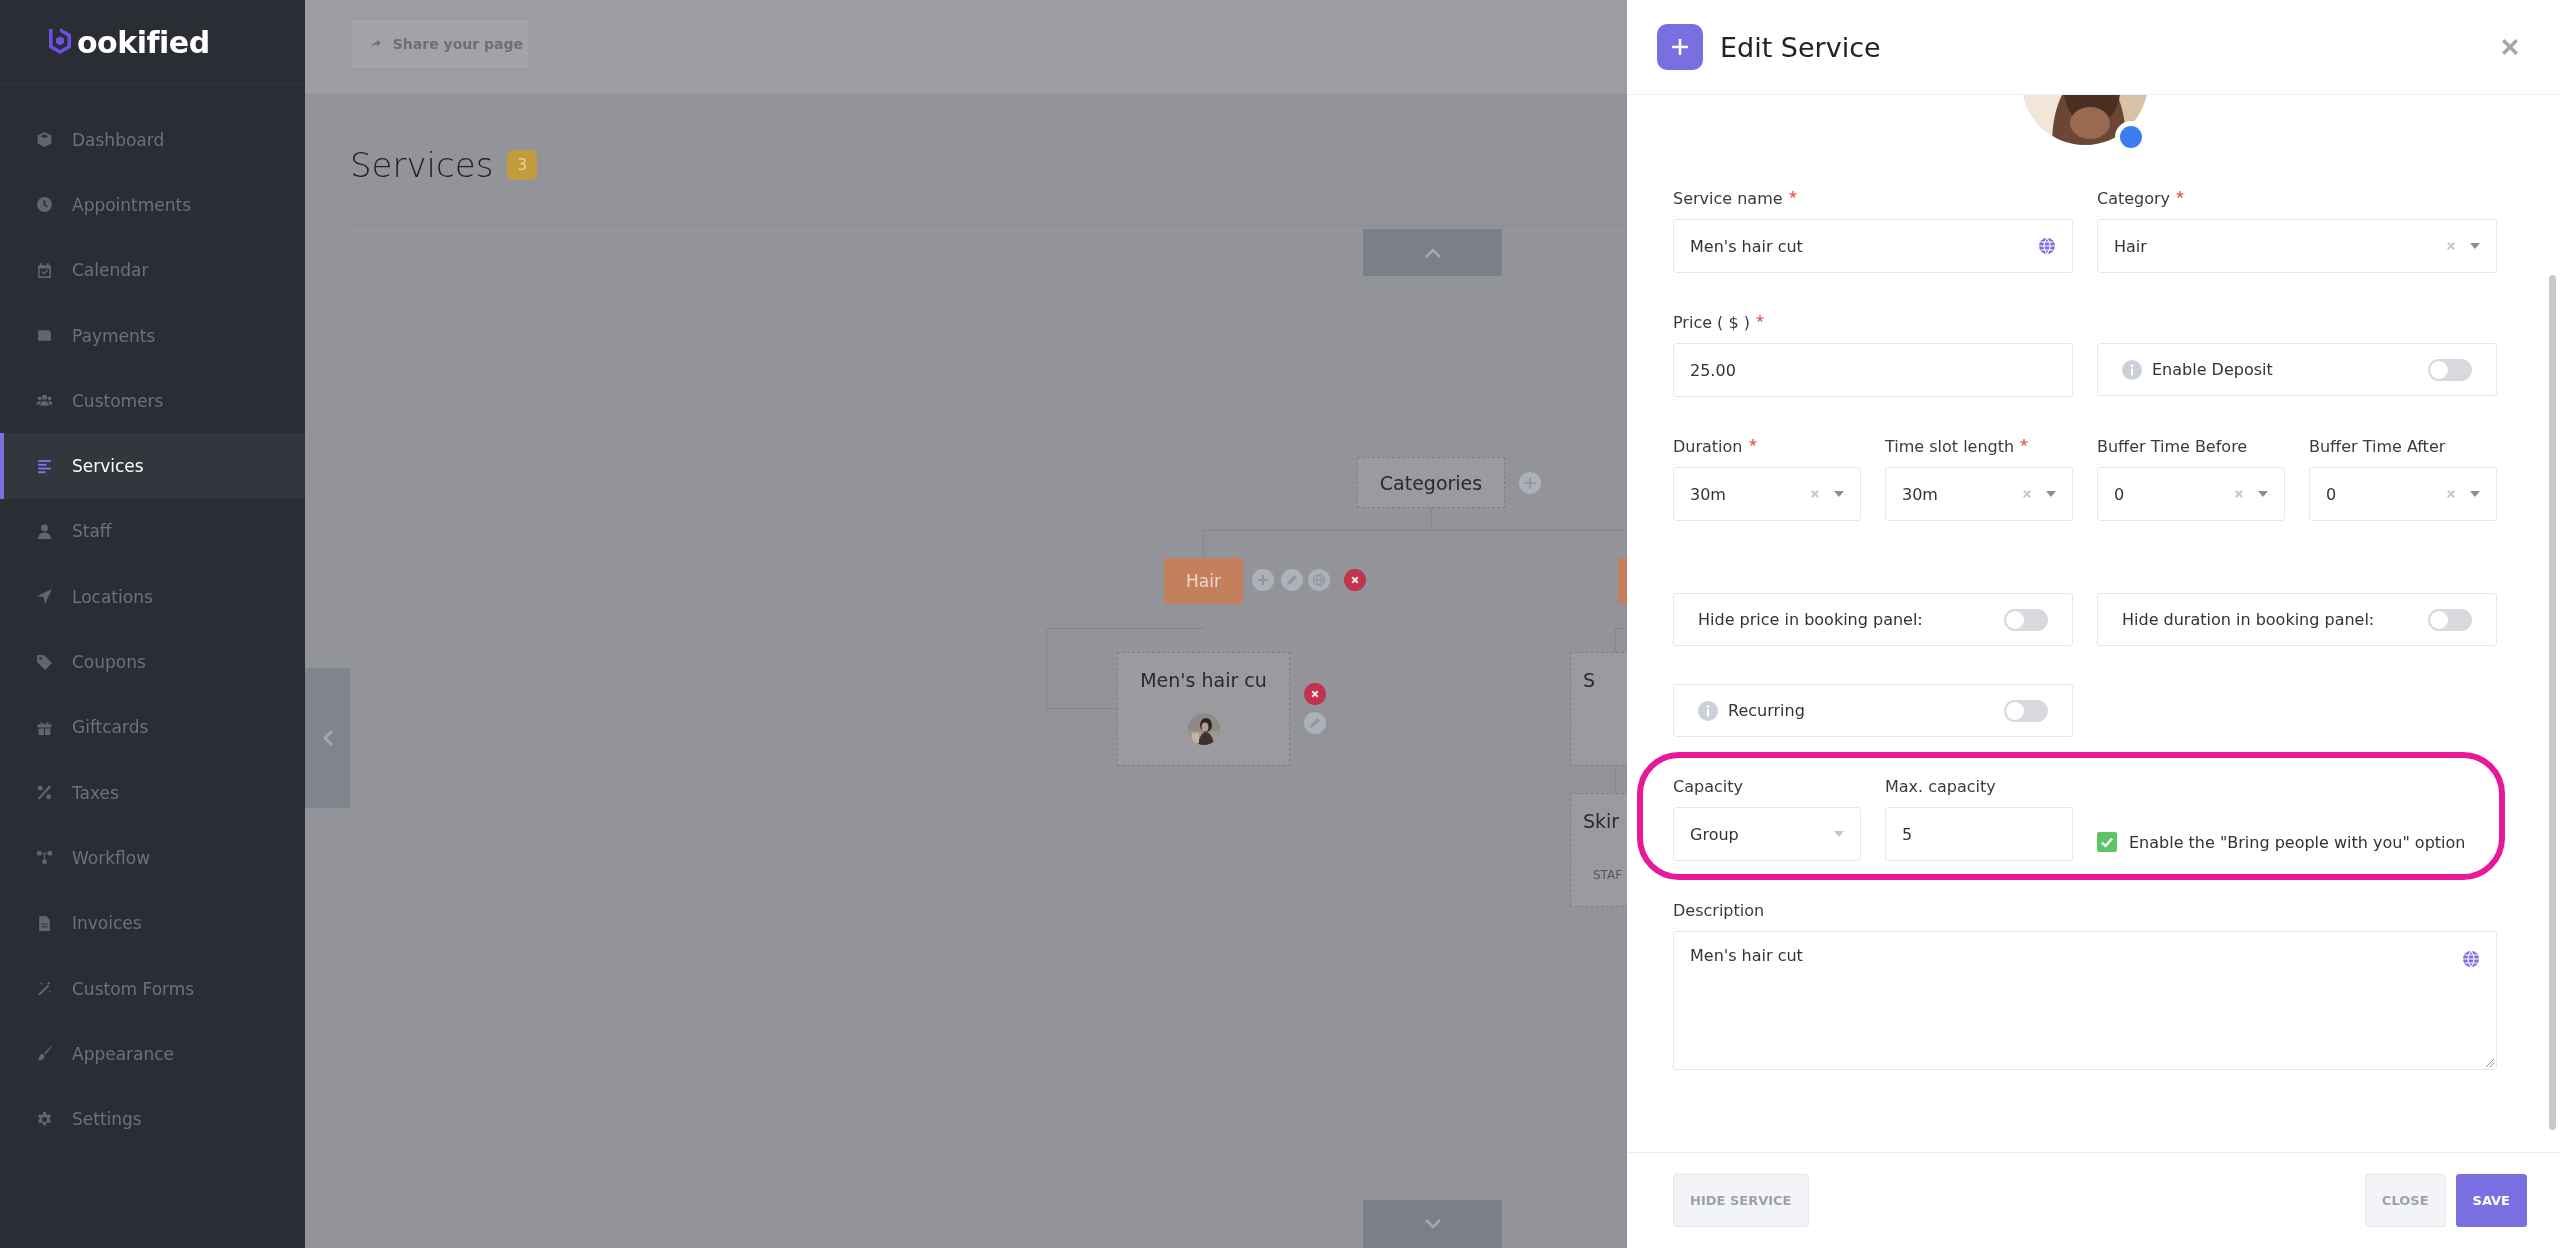  Describe the element at coordinates (1873, 370) in the screenshot. I see `text-field: 25.00` at that location.